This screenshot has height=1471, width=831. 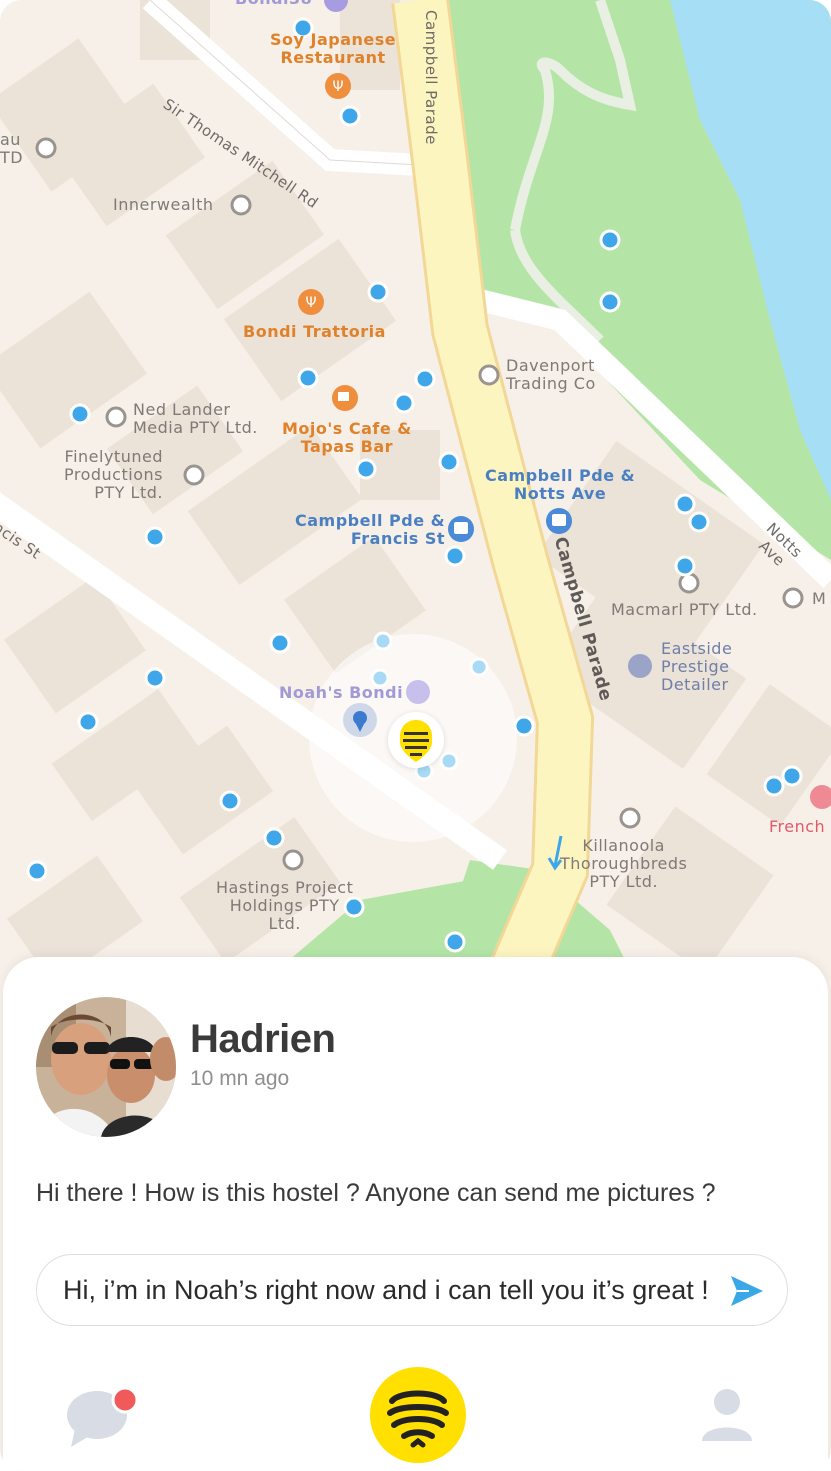 I want to click on map-label-m-partial: M, so click(x=819, y=598).